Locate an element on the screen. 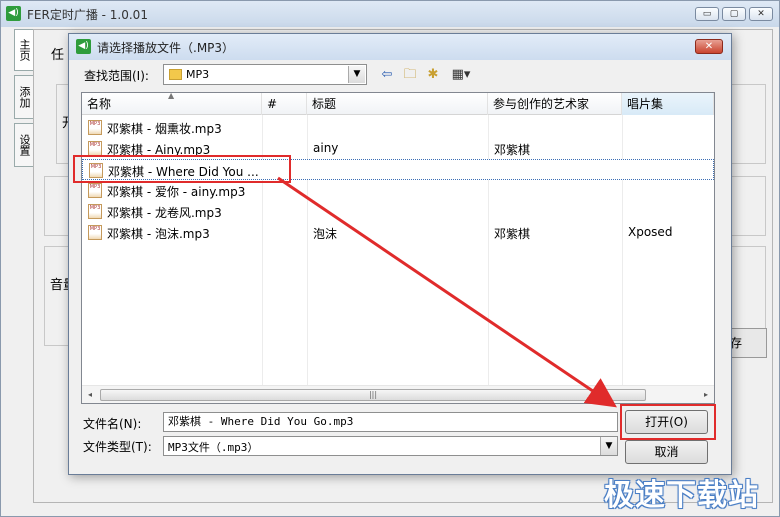  cancel-button: 取消 is located at coordinates (666, 452).